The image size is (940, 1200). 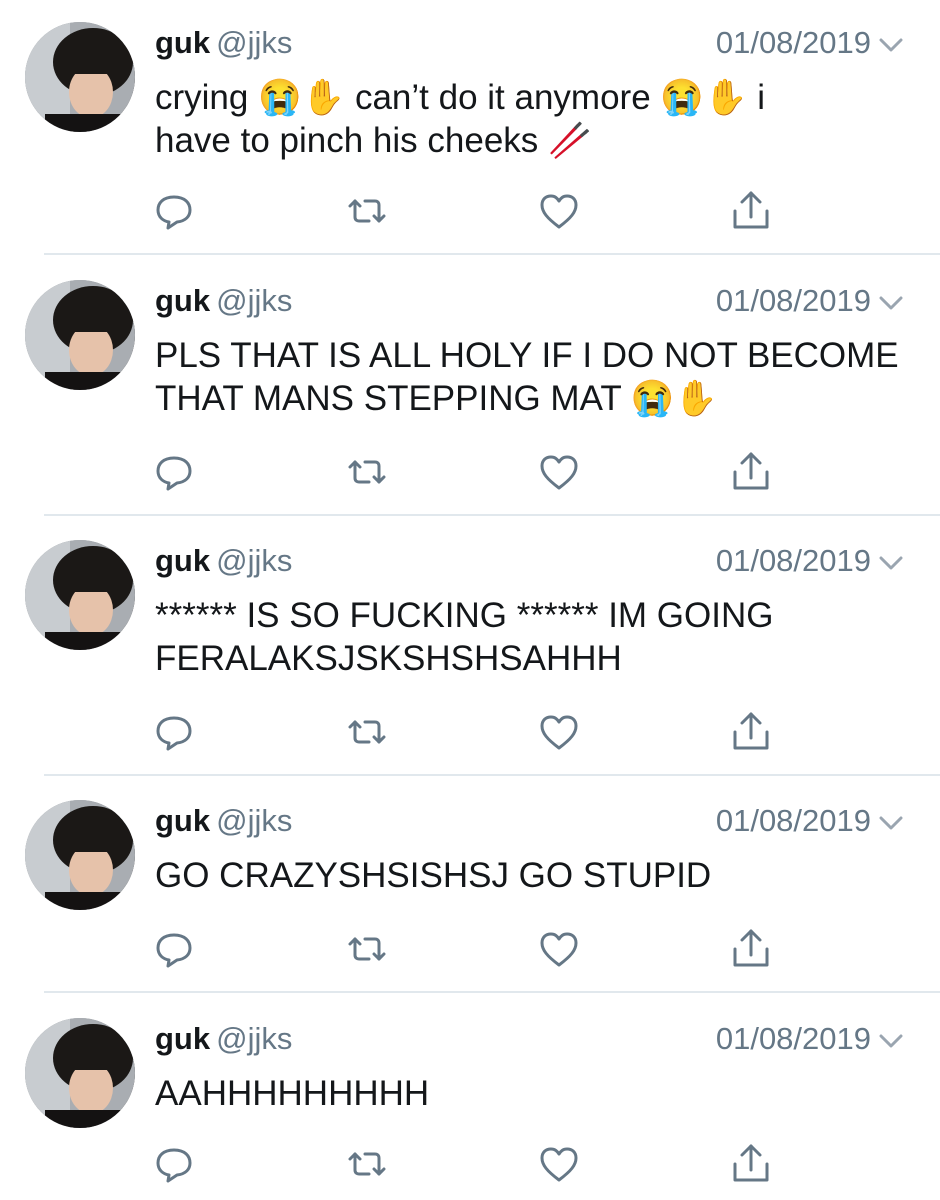 What do you see at coordinates (292, 1093) in the screenshot?
I see `tweet-text: AAHHHHHHHHH` at bounding box center [292, 1093].